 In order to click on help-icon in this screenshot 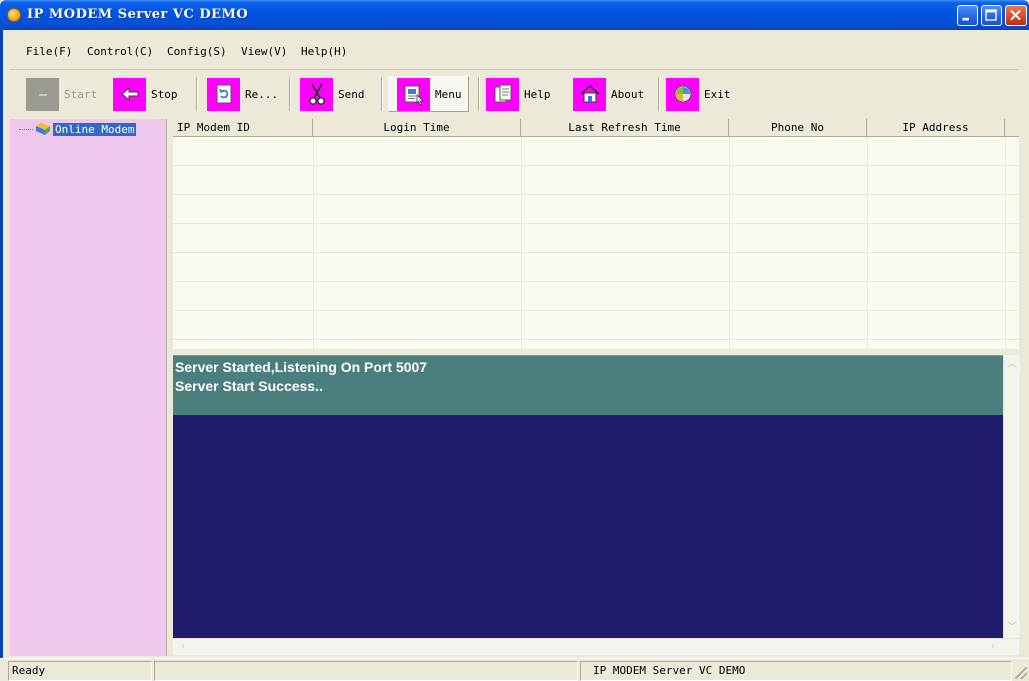, I will do `click(502, 93)`.